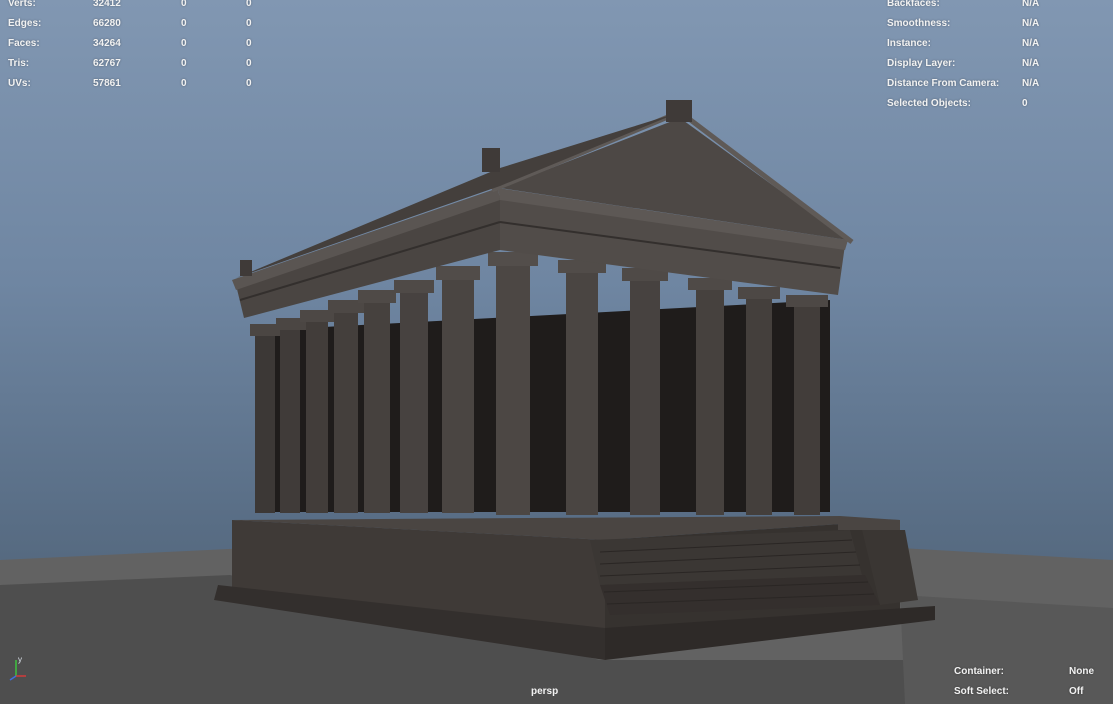  Describe the element at coordinates (919, 23) in the screenshot. I see `info-label: Smoothness:` at that location.